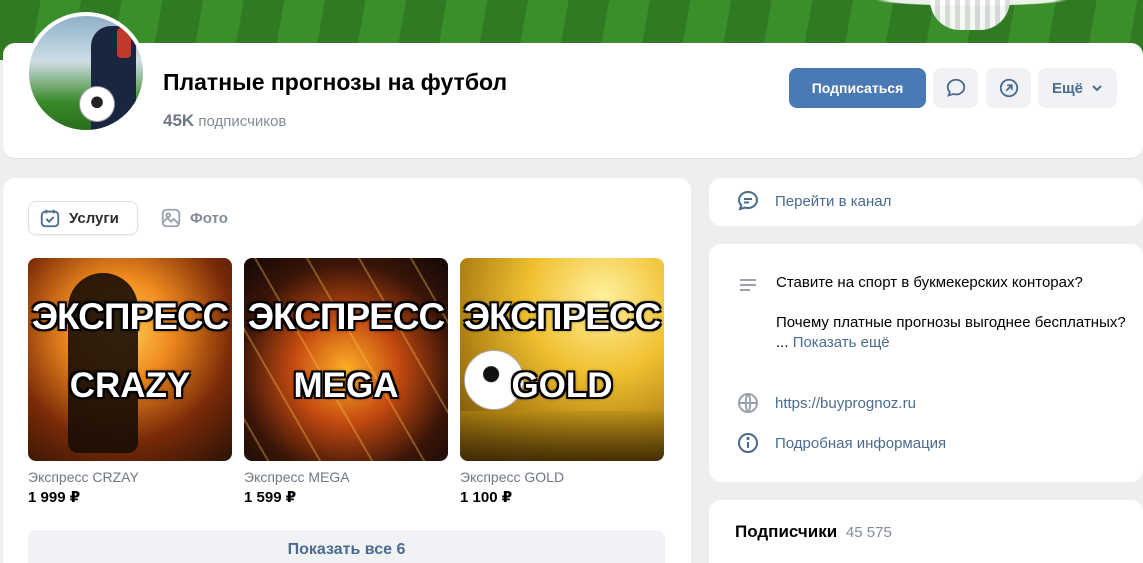 This screenshot has width=1143, height=563. What do you see at coordinates (486, 497) in the screenshot?
I see `product-price: 1 100 ₽` at bounding box center [486, 497].